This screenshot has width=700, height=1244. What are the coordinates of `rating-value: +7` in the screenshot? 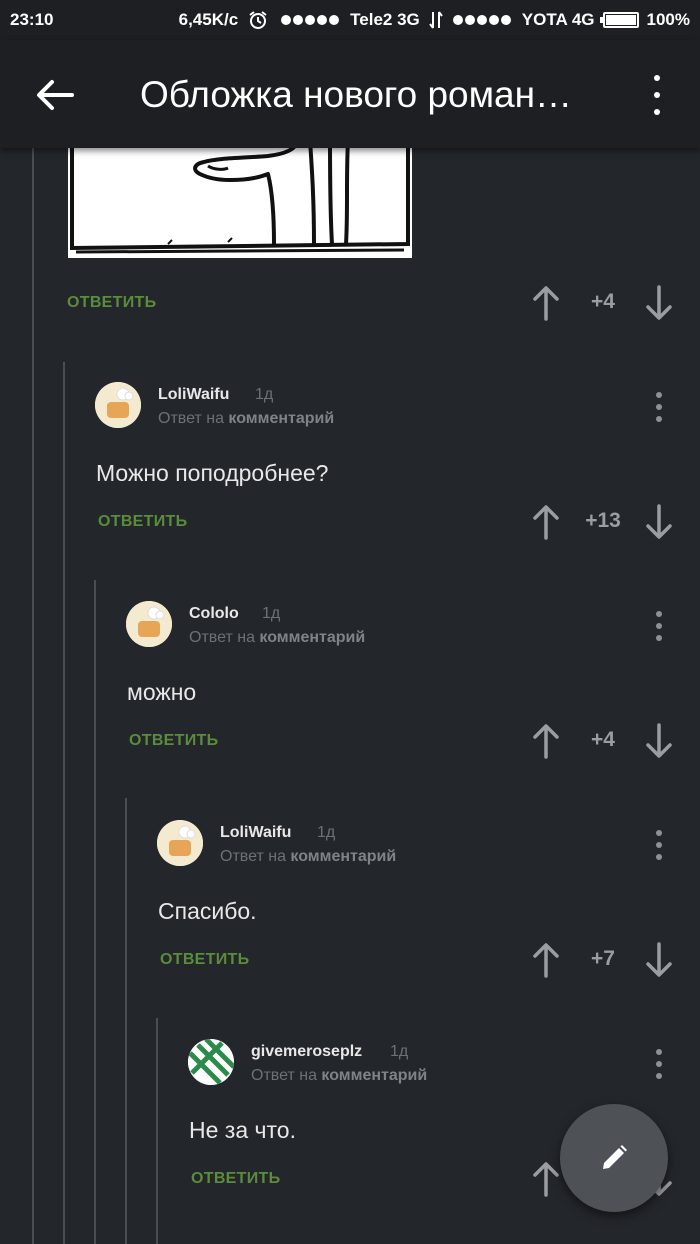 It's located at (603, 958).